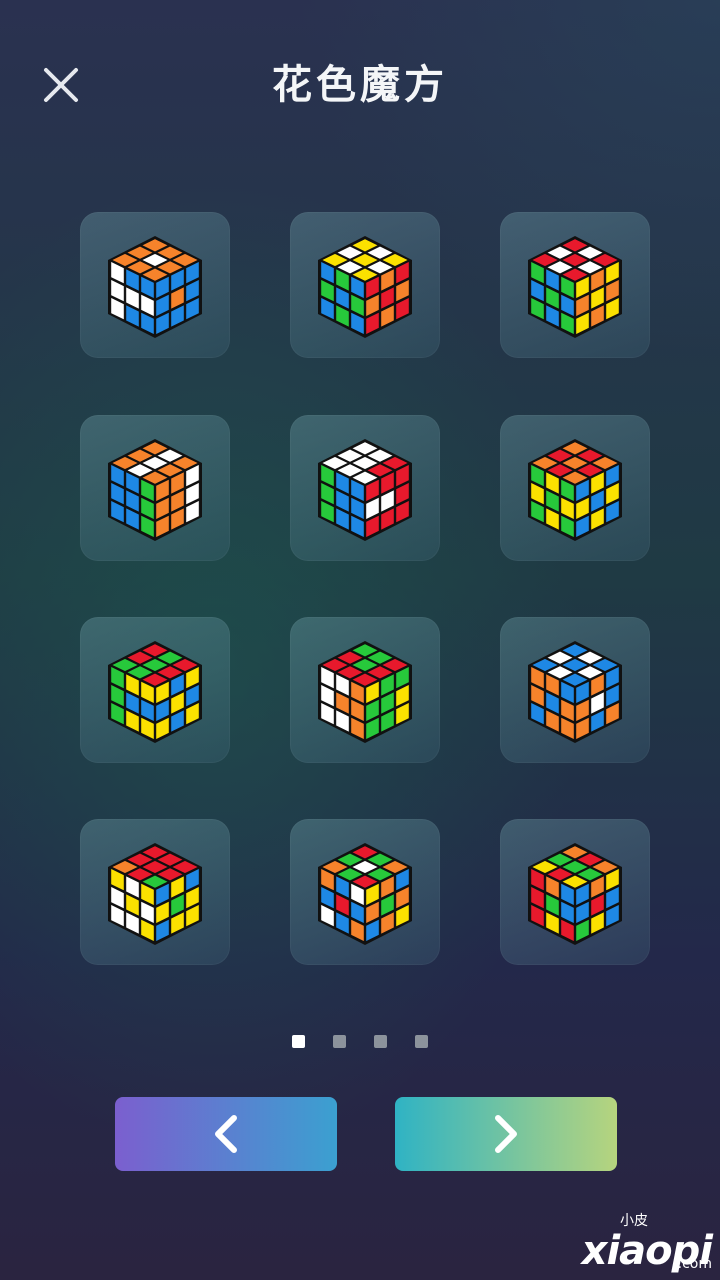  Describe the element at coordinates (360, 1042) in the screenshot. I see `pagination-dots` at that location.